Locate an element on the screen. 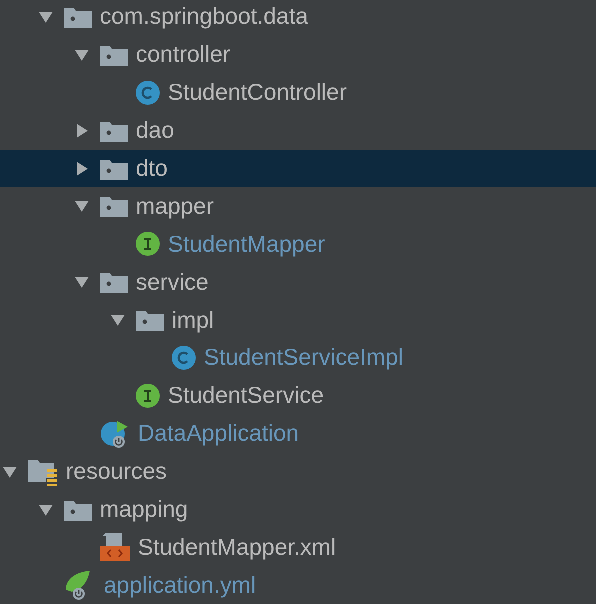 The width and height of the screenshot is (596, 604). tree-item-label: controller is located at coordinates (183, 54).